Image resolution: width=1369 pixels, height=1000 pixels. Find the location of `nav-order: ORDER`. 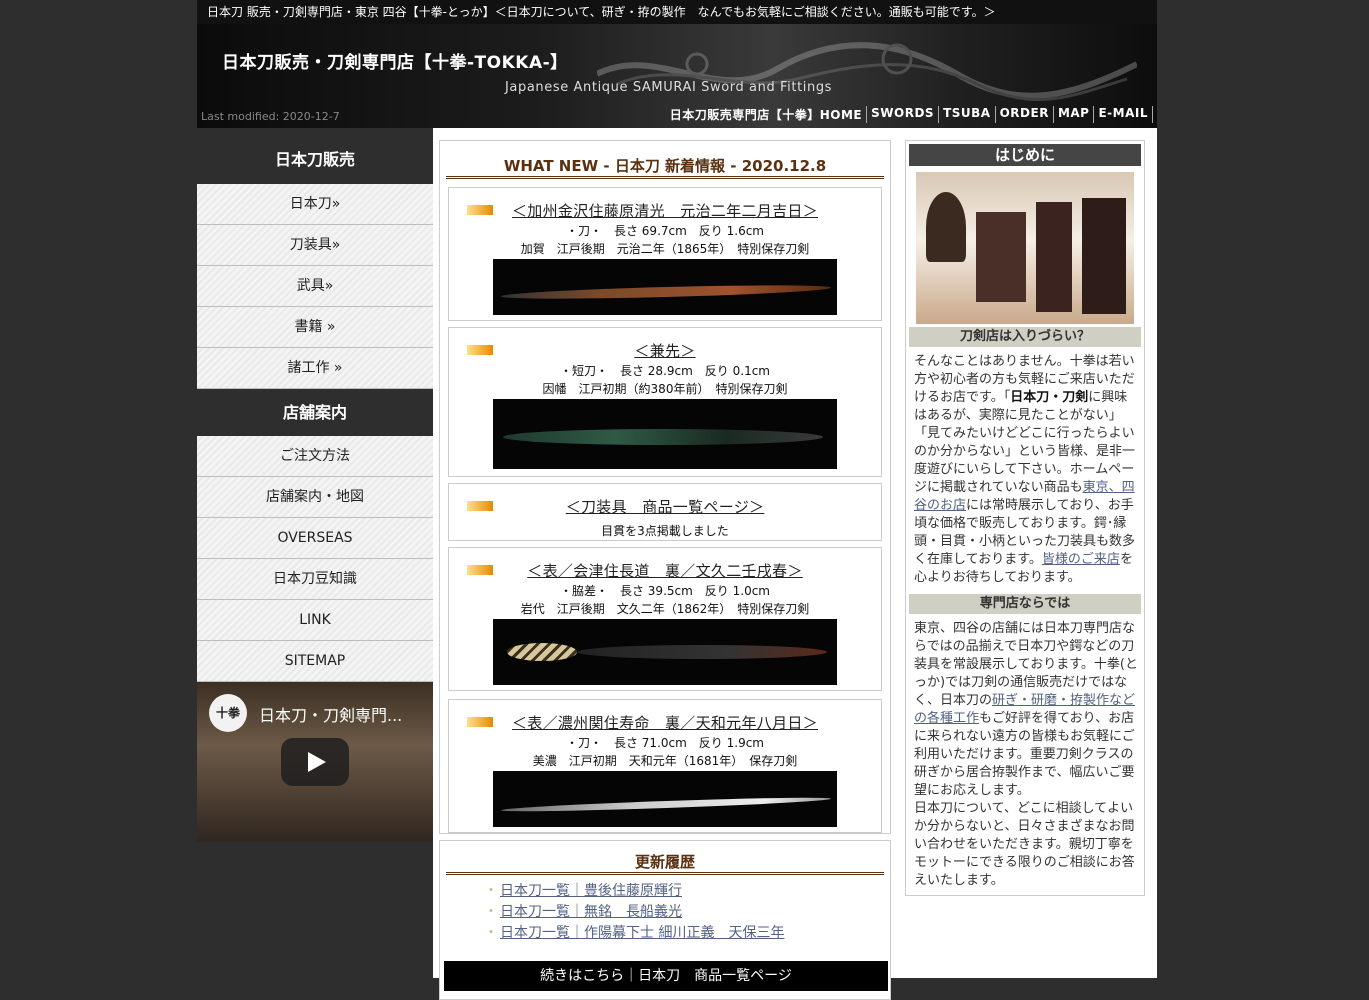

nav-order: ORDER is located at coordinates (1025, 114).